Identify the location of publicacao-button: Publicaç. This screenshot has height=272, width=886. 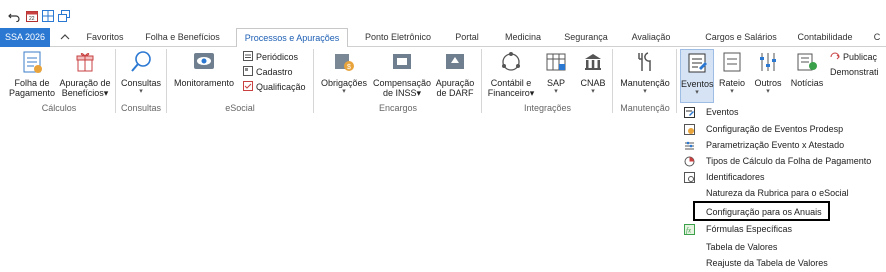
(853, 57).